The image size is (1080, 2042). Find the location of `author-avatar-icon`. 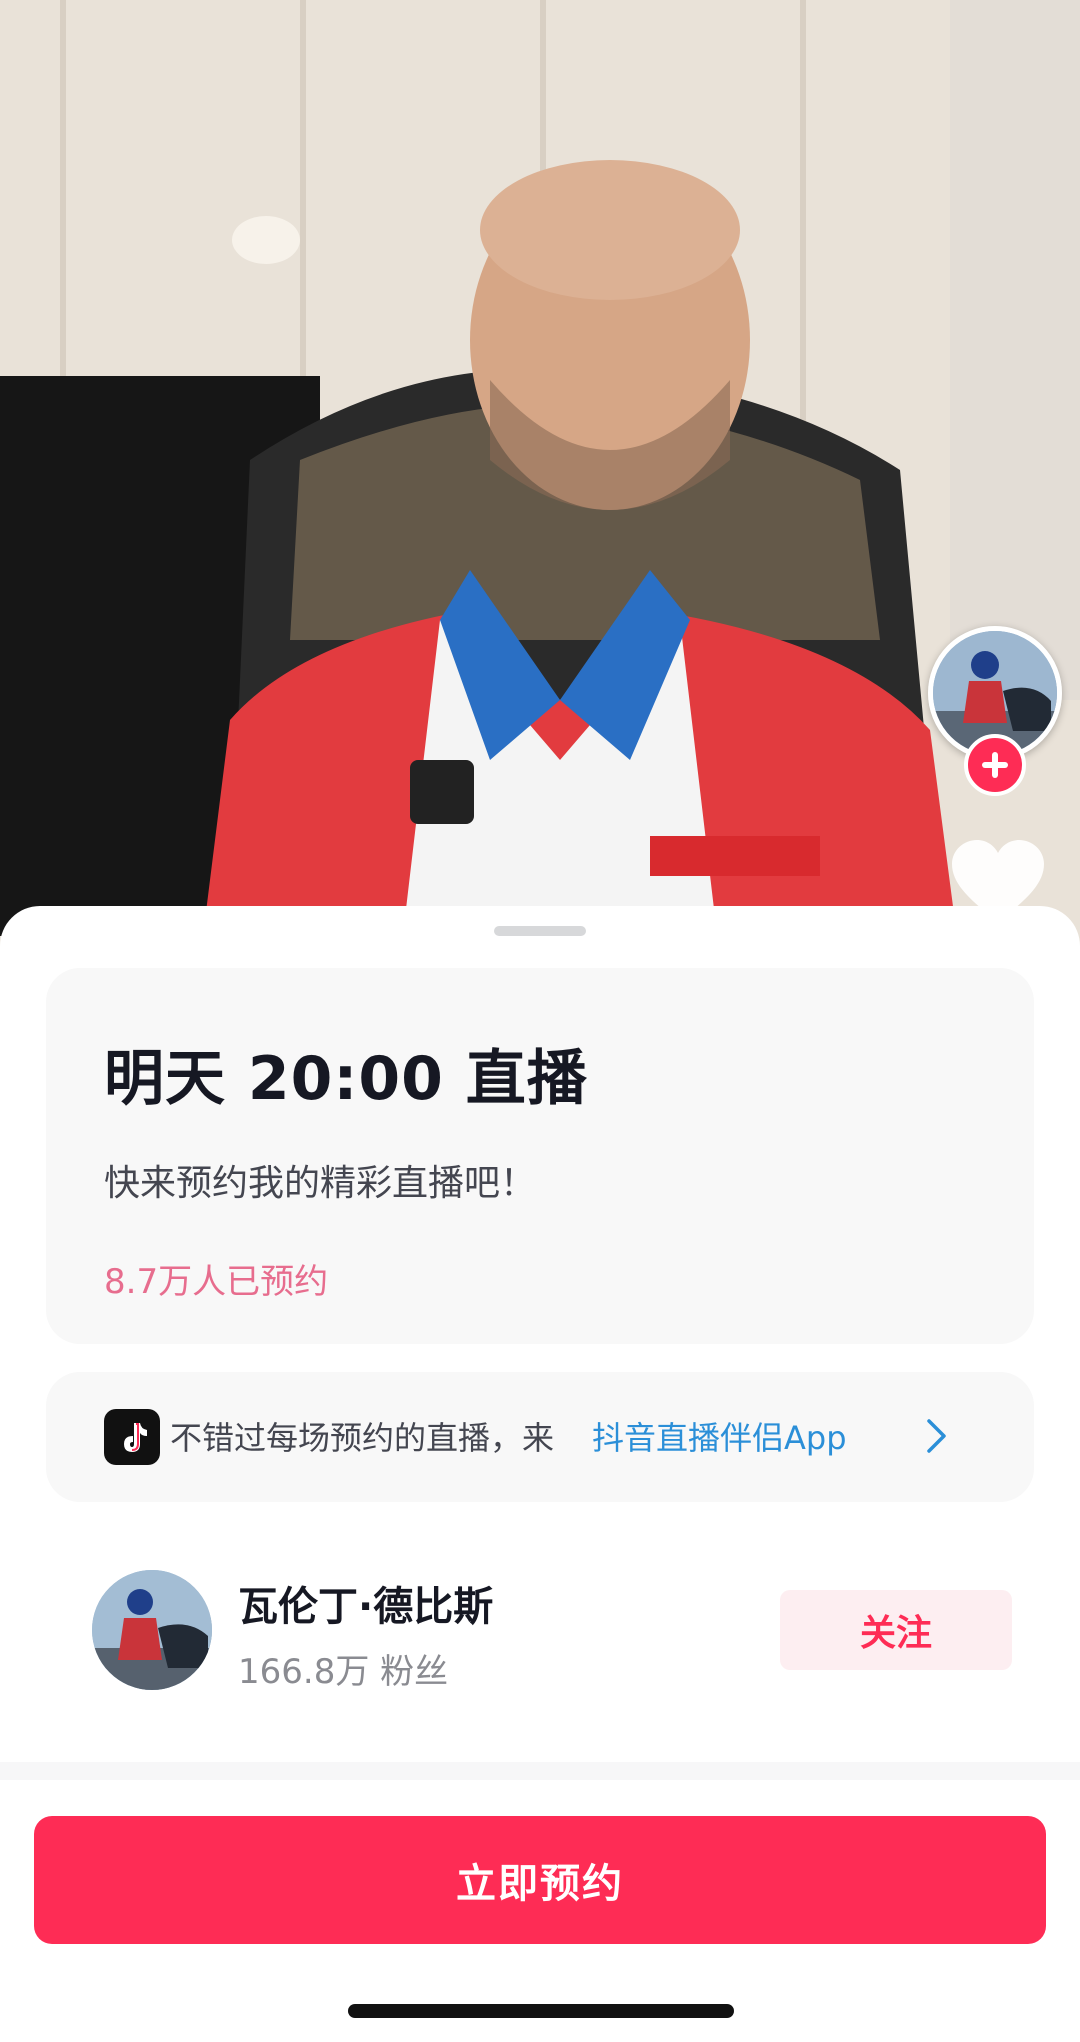

author-avatar-icon is located at coordinates (152, 1630).